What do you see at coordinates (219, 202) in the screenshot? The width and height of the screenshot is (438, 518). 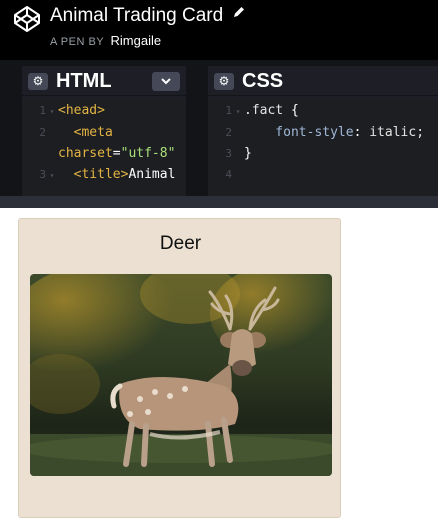 I see `resize-divider` at bounding box center [219, 202].